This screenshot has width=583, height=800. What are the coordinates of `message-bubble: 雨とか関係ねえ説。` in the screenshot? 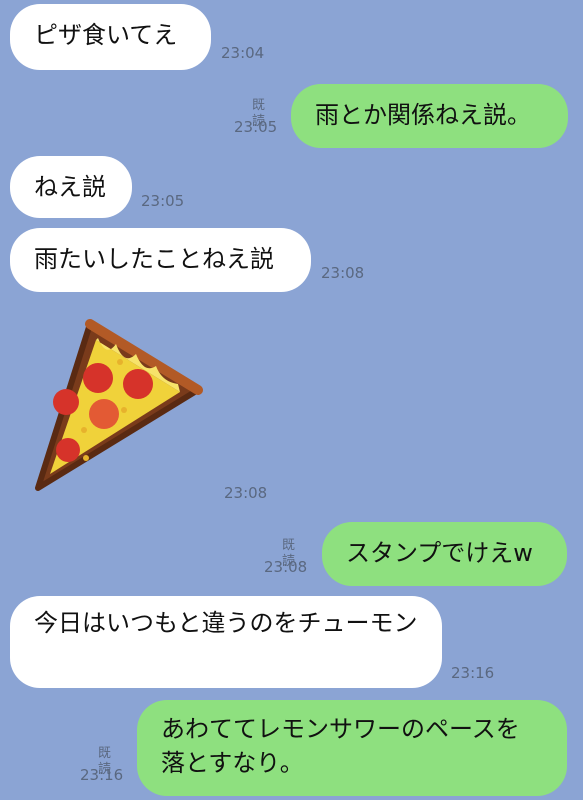 It's located at (429, 116).